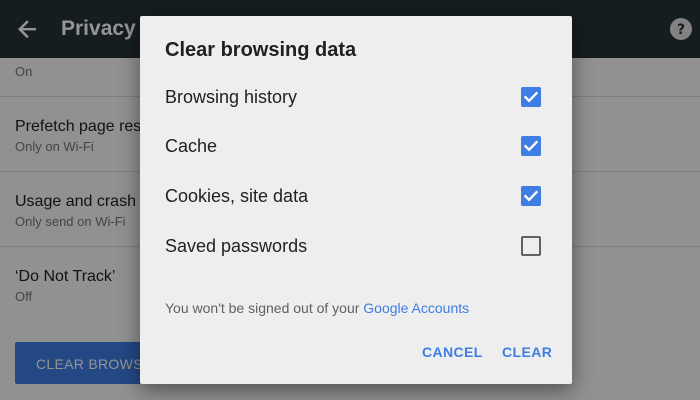  I want to click on cancel-button: CANCEL, so click(452, 352).